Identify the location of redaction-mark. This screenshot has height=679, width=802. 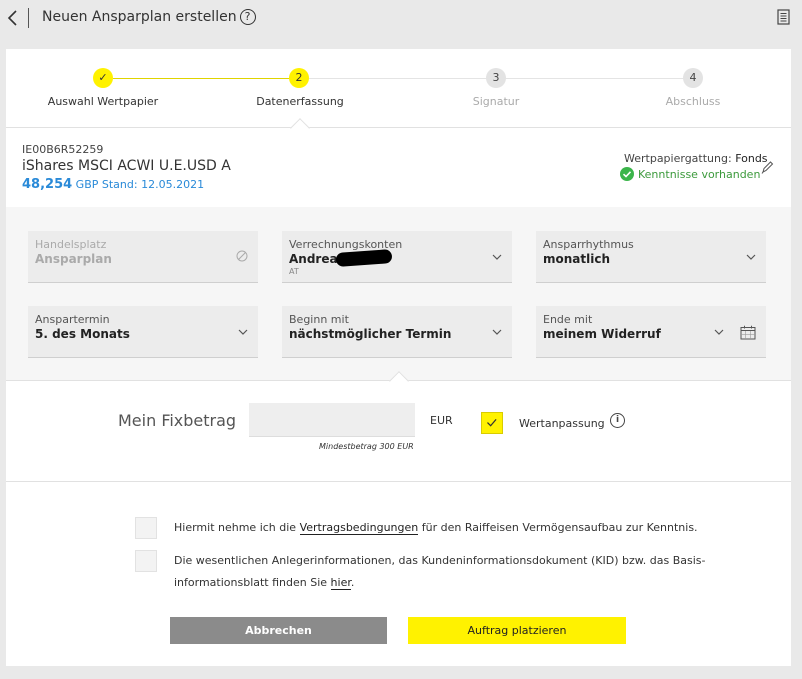
(364, 258).